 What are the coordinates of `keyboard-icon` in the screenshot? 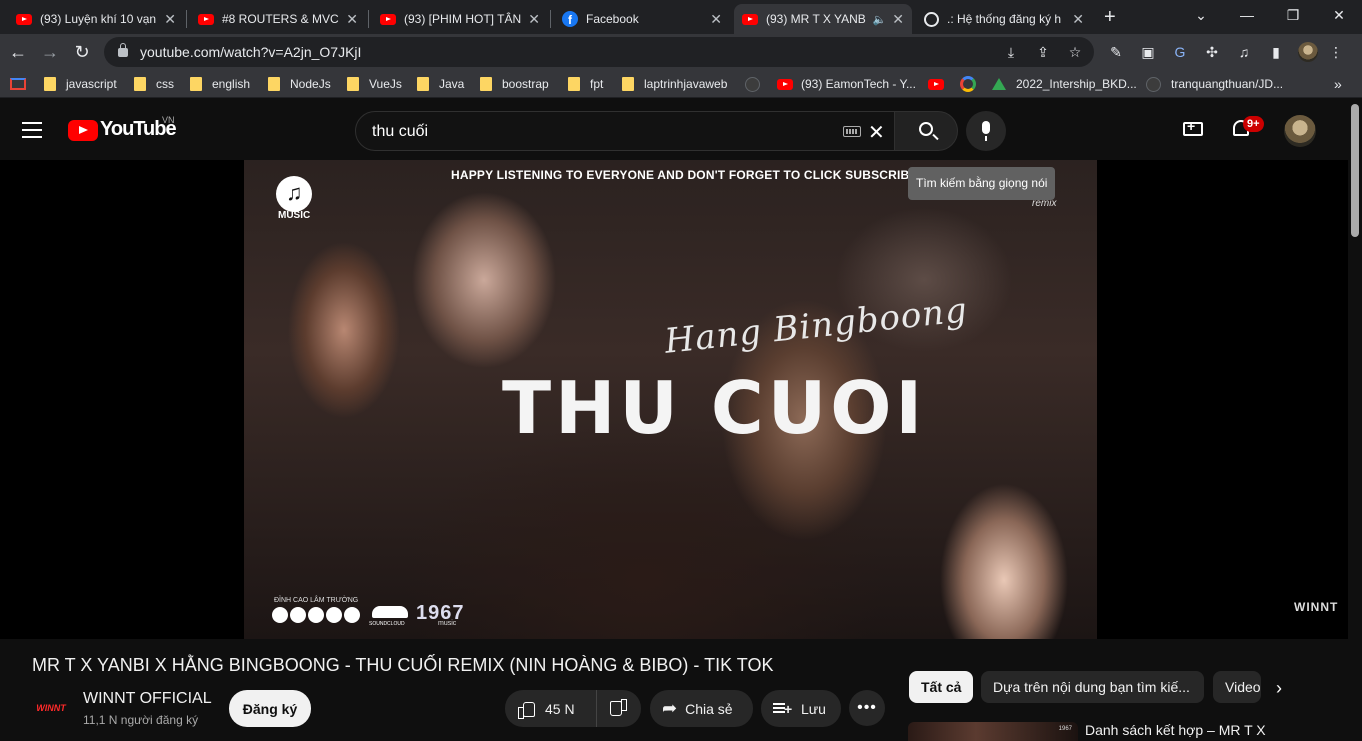 It's located at (852, 131).